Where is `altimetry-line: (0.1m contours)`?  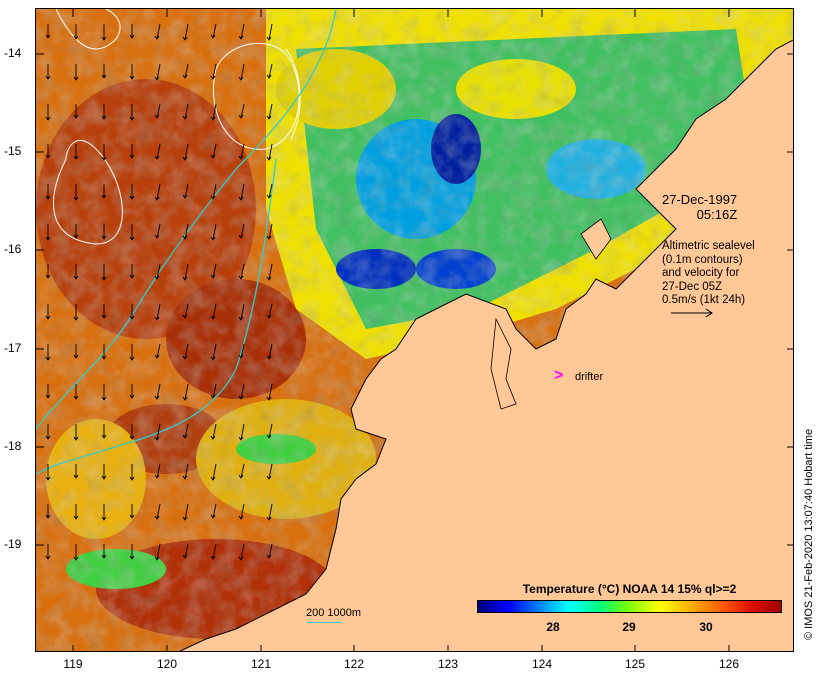 altimetry-line: (0.1m contours) is located at coordinates (702, 259).